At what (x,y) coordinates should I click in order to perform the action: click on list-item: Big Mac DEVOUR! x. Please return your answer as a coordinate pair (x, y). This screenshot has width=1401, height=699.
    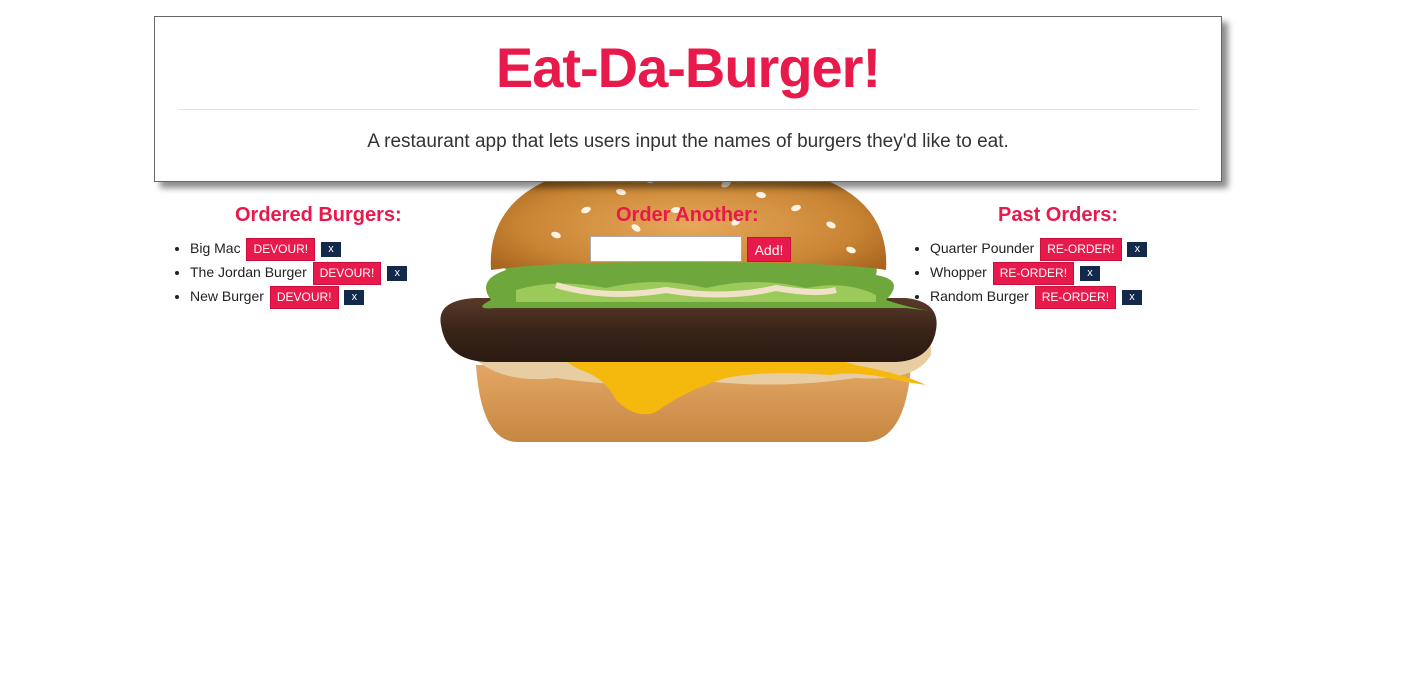
    Looking at the image, I should click on (298, 248).